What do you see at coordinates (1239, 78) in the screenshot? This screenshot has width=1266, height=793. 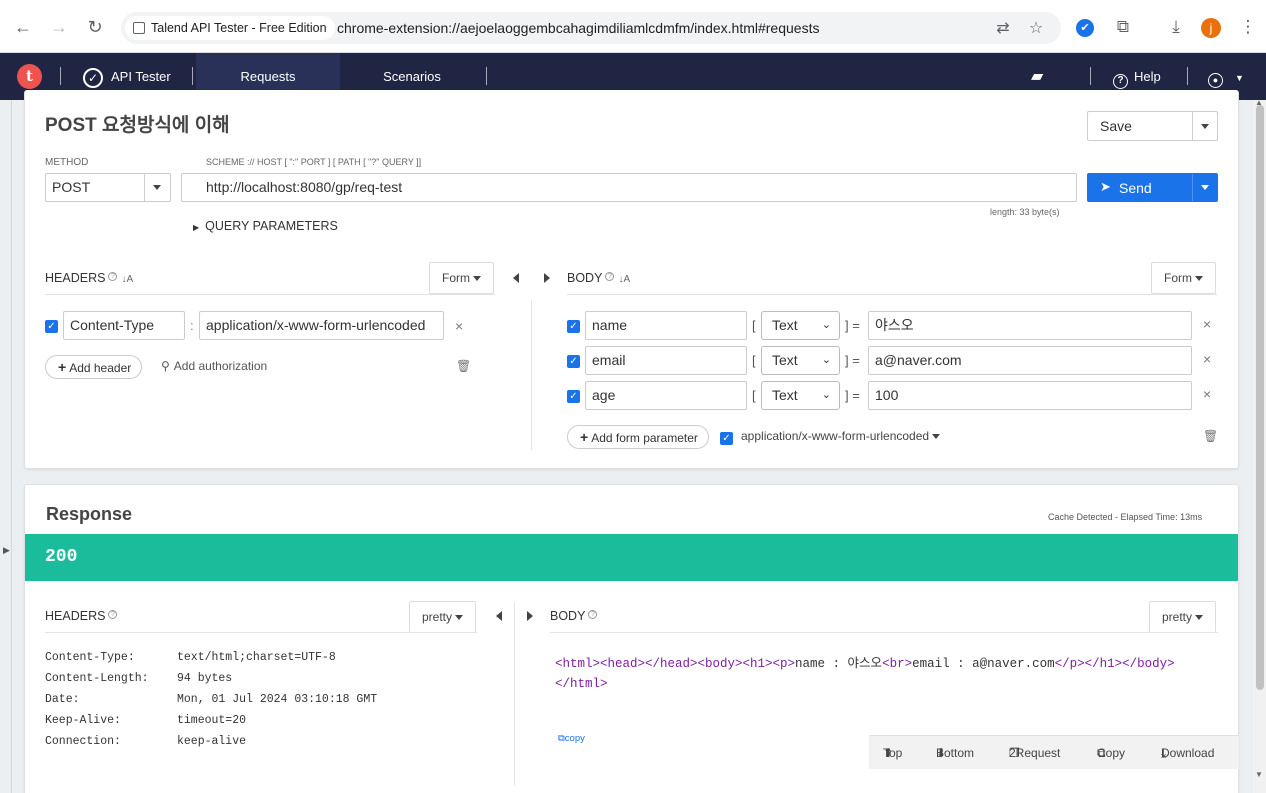 I see `chevron-down-icon: ▼` at bounding box center [1239, 78].